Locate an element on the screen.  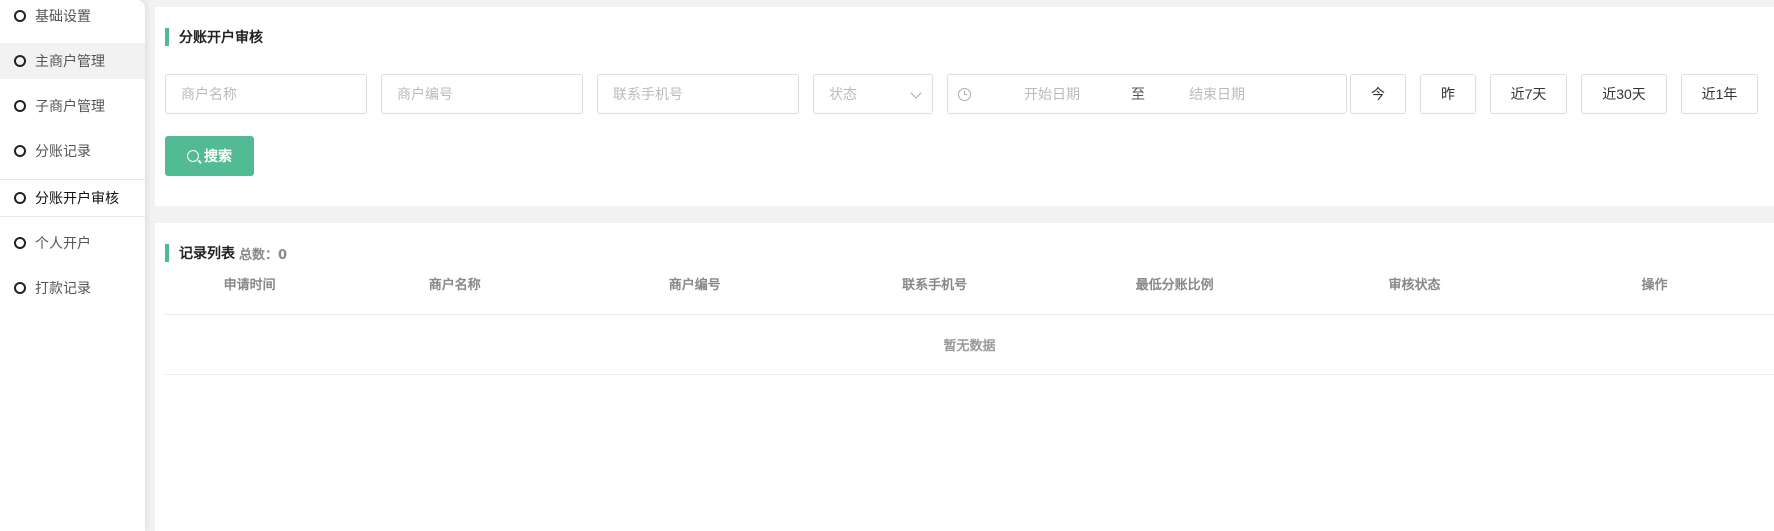
sidebar-item-account-review: 分账开户审核 is located at coordinates (72, 198).